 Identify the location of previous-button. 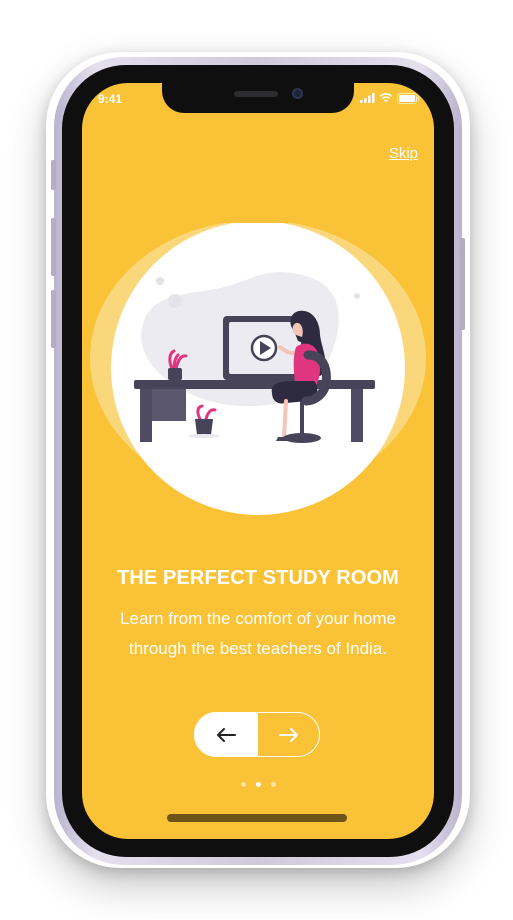
(225, 734).